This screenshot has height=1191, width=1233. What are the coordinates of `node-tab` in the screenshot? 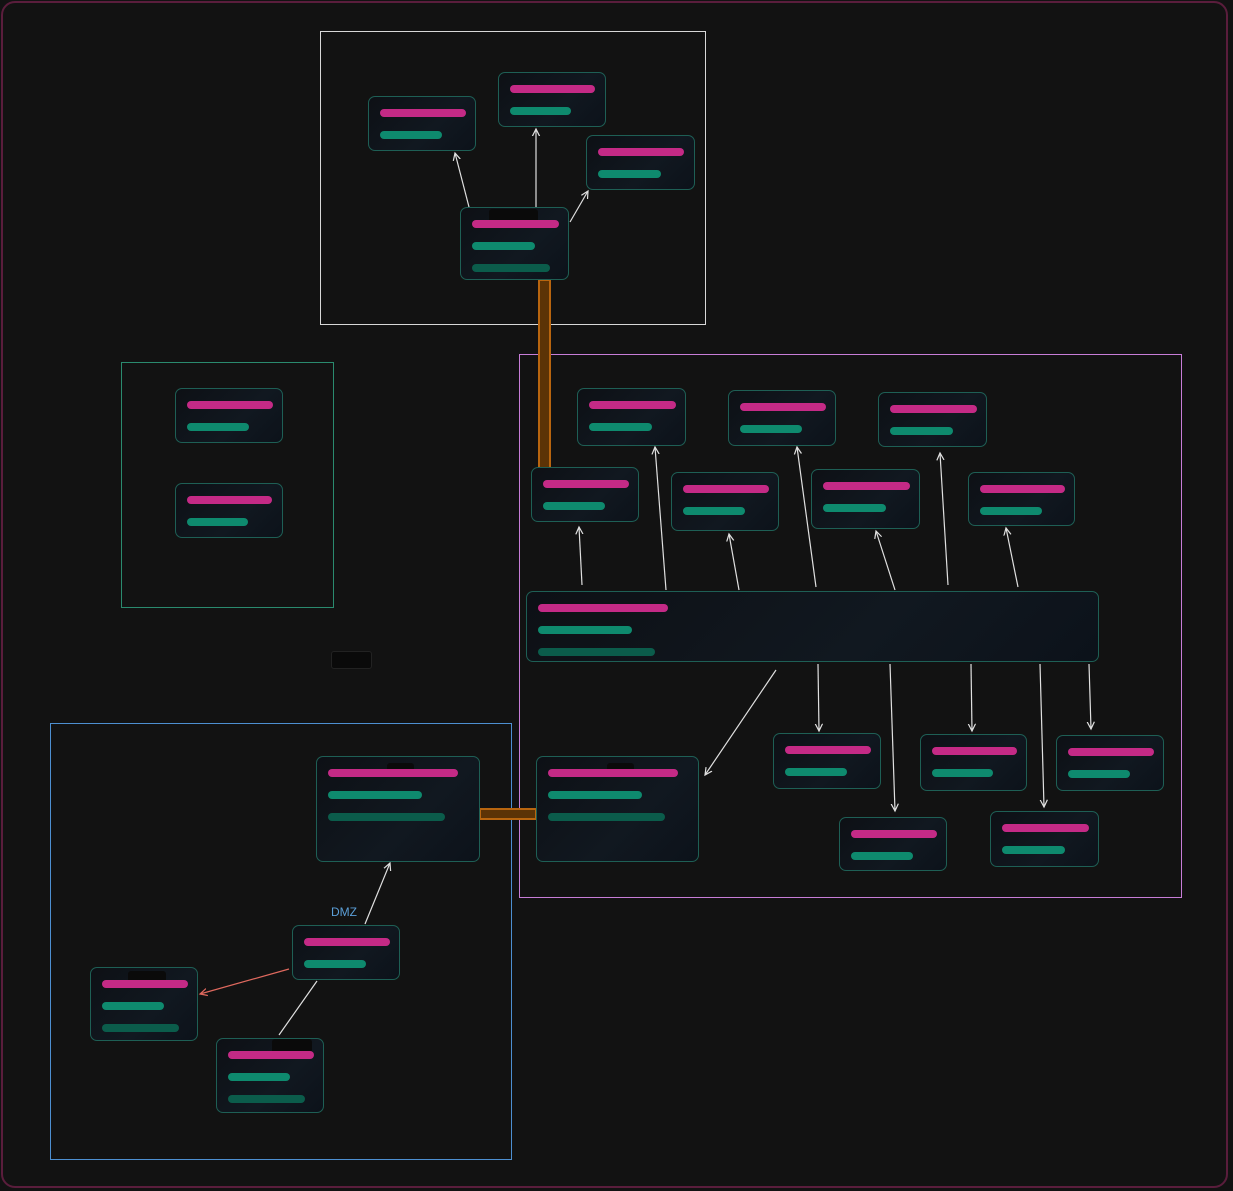 It's located at (292, 1045).